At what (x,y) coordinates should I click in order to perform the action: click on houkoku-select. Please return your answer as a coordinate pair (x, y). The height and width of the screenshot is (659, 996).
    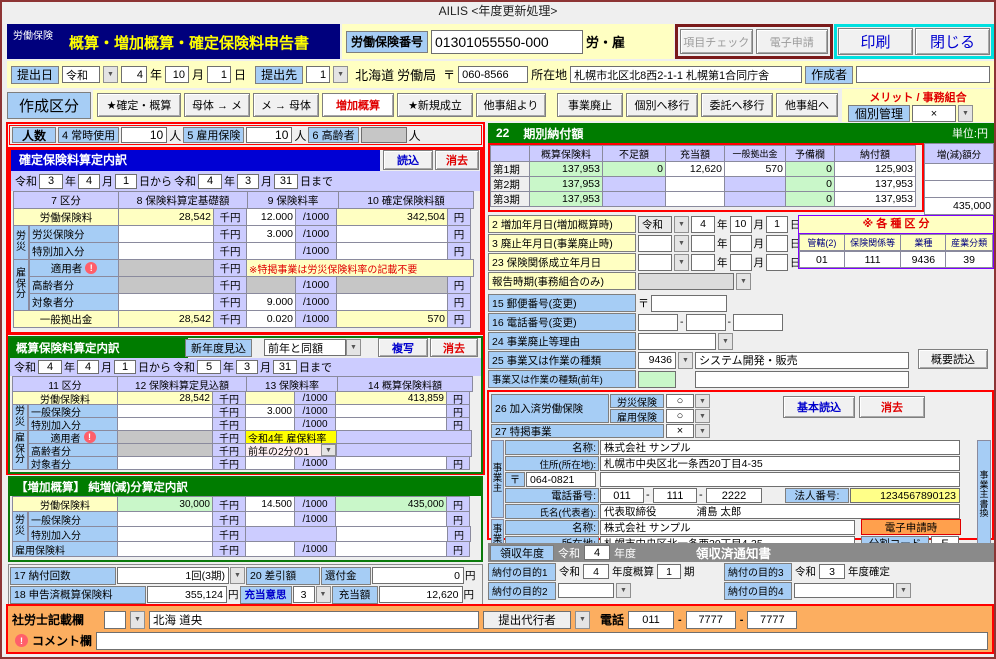
    Looking at the image, I should click on (686, 281).